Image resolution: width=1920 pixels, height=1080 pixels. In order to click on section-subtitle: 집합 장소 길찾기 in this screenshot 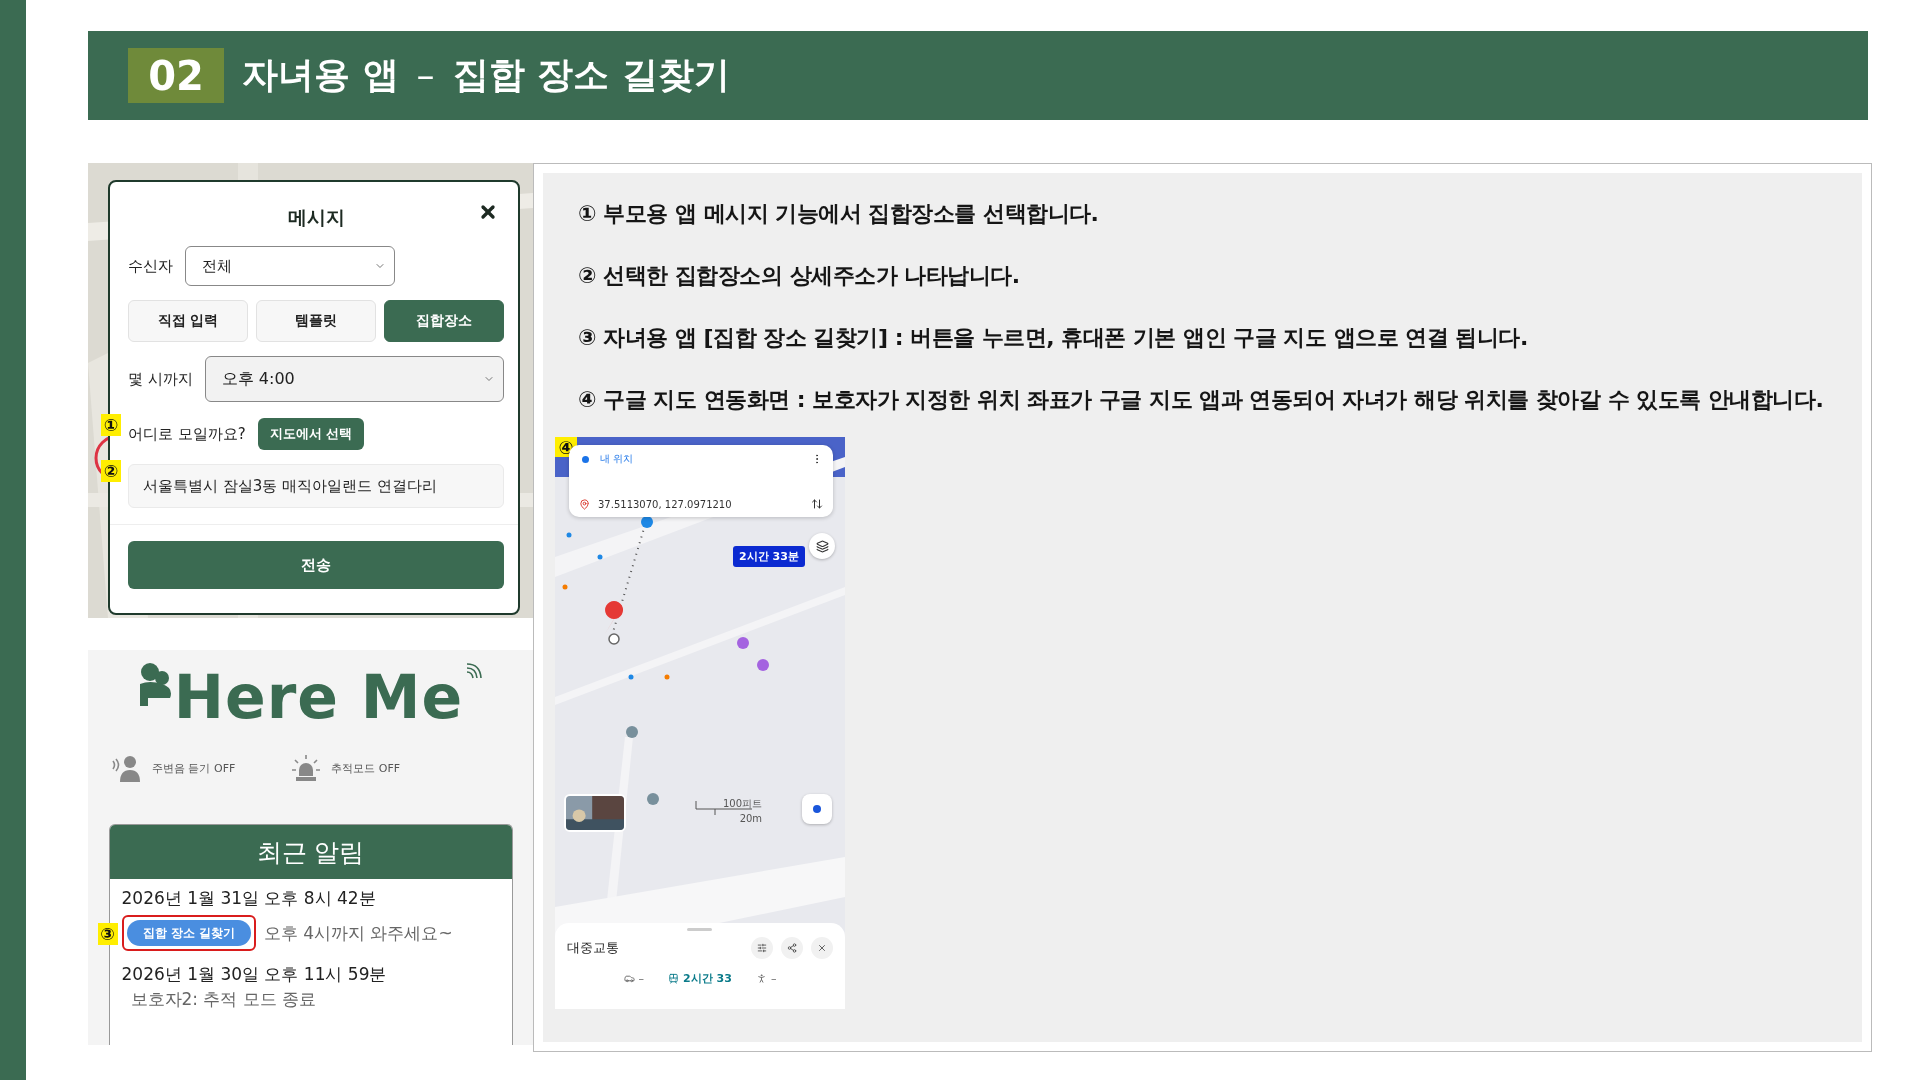, I will do `click(591, 75)`.